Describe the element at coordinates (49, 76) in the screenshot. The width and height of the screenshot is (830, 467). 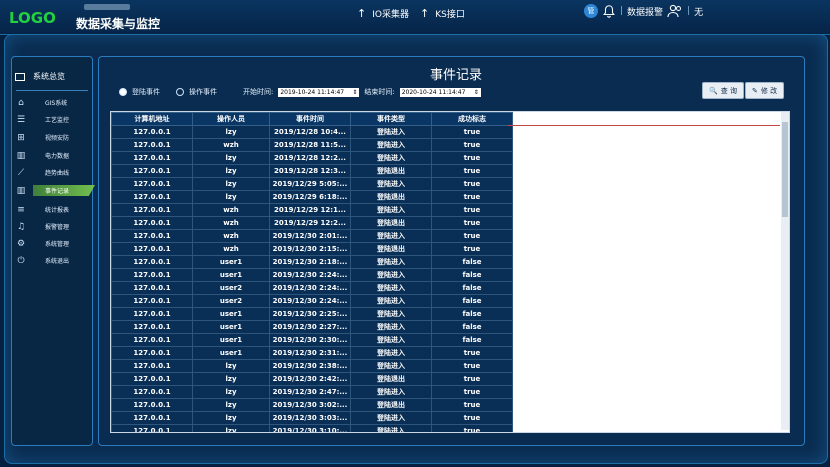
I see `sidebar-title: 系统总览` at that location.